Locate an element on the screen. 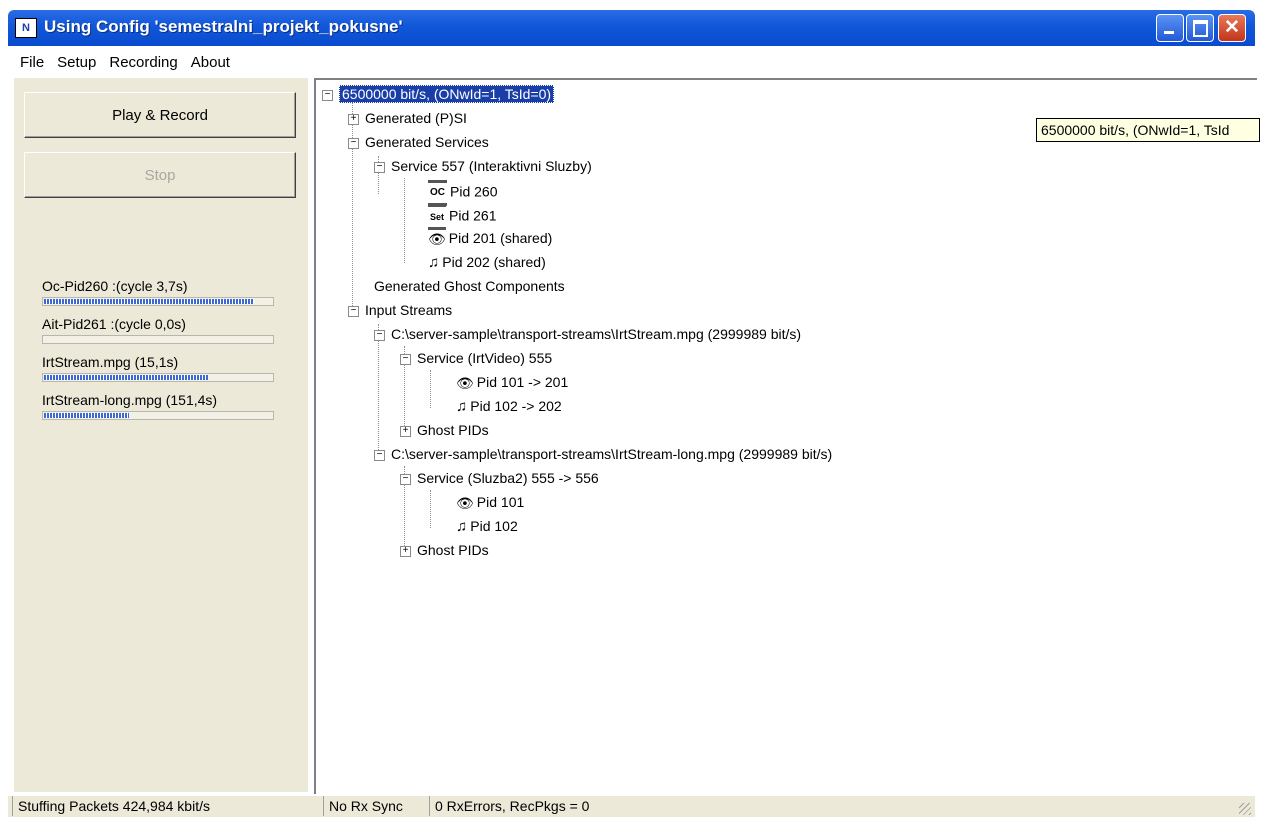  maximize-button is located at coordinates (1200, 28).